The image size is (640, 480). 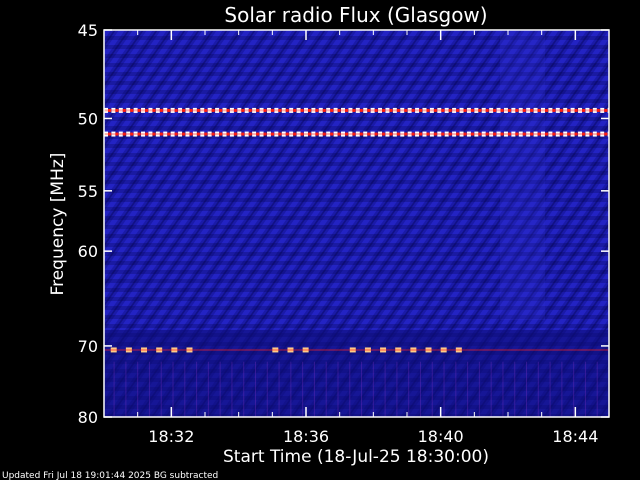 I want to click on y-tick-label: 55, so click(x=88, y=191).